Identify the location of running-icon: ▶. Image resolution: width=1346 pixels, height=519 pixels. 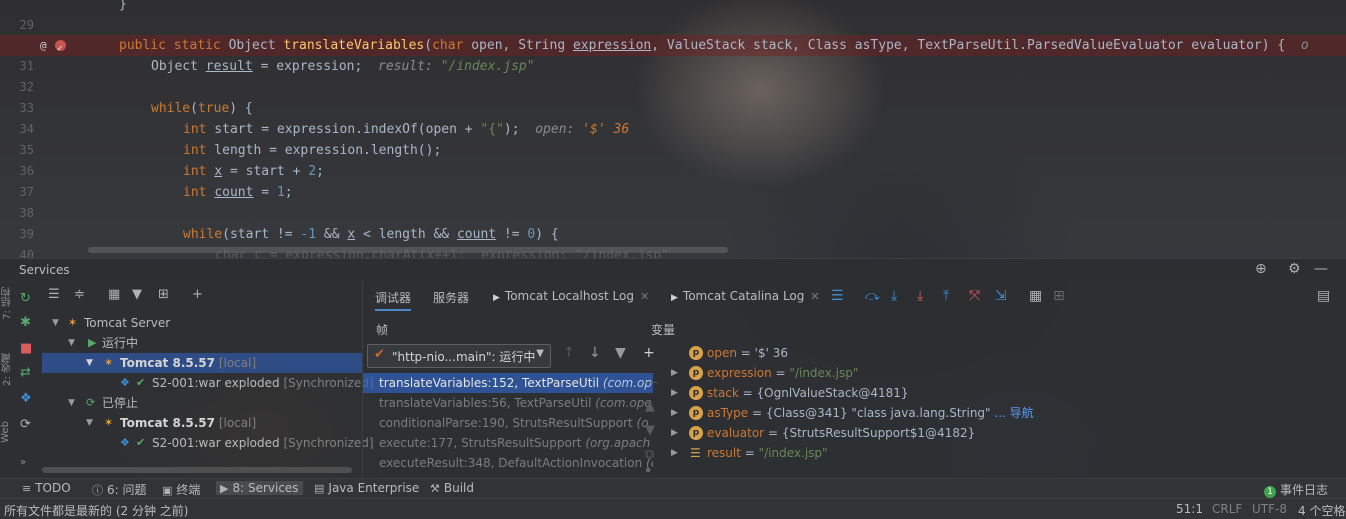
(92, 342).